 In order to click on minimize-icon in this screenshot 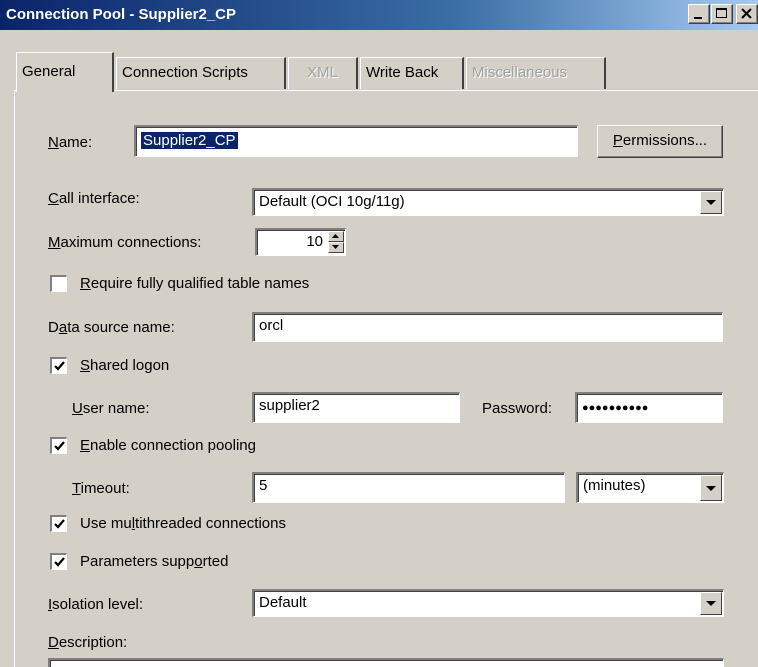, I will do `click(698, 18)`.